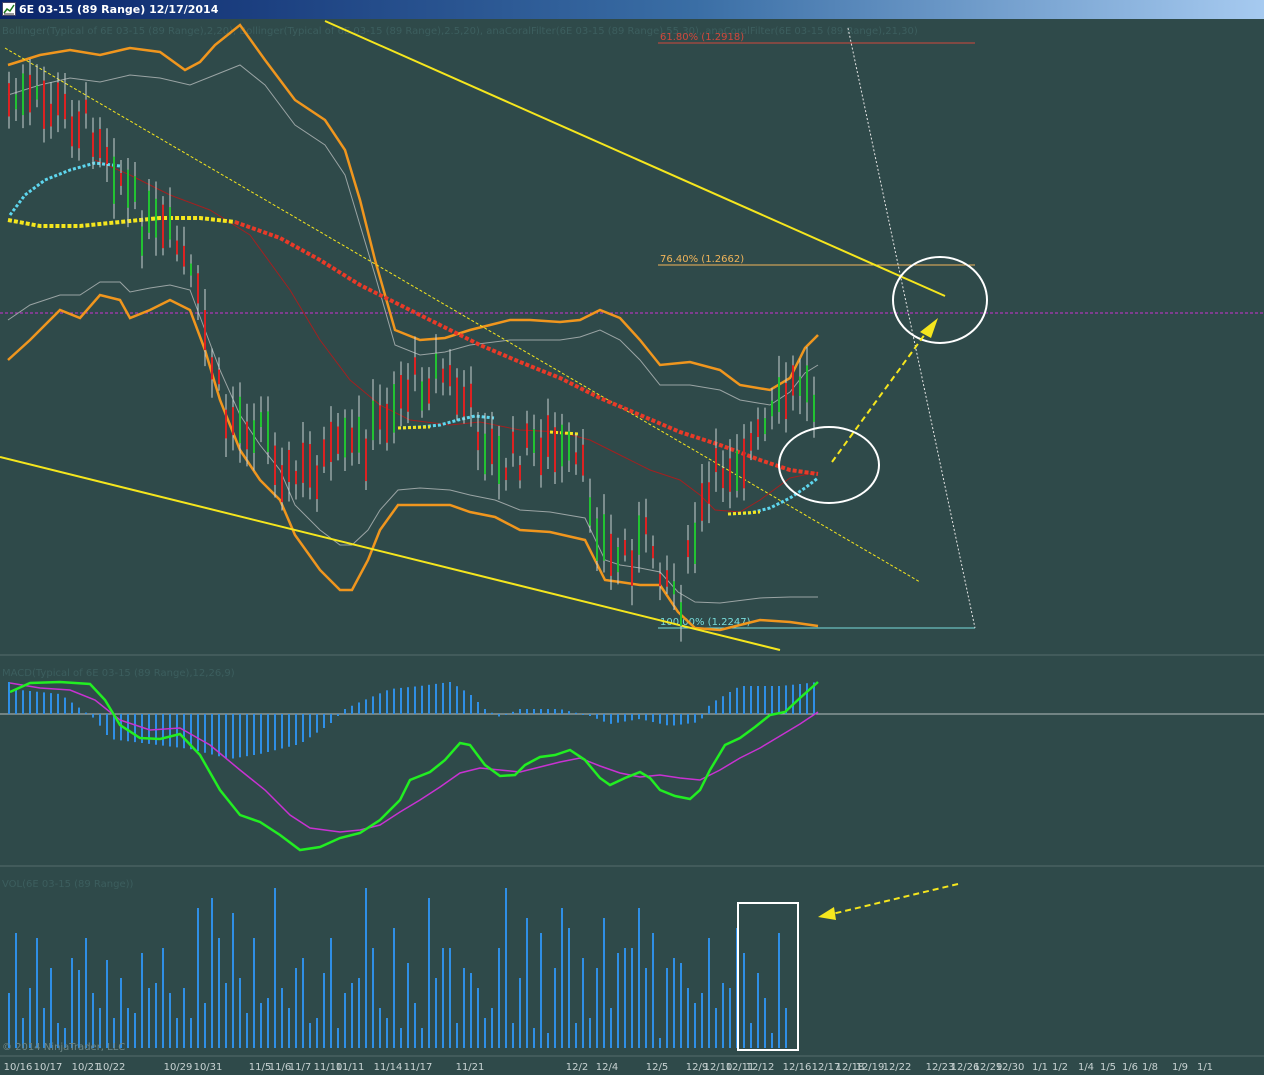  I want to click on x-axis-label: 1/1, so click(1205, 1067).